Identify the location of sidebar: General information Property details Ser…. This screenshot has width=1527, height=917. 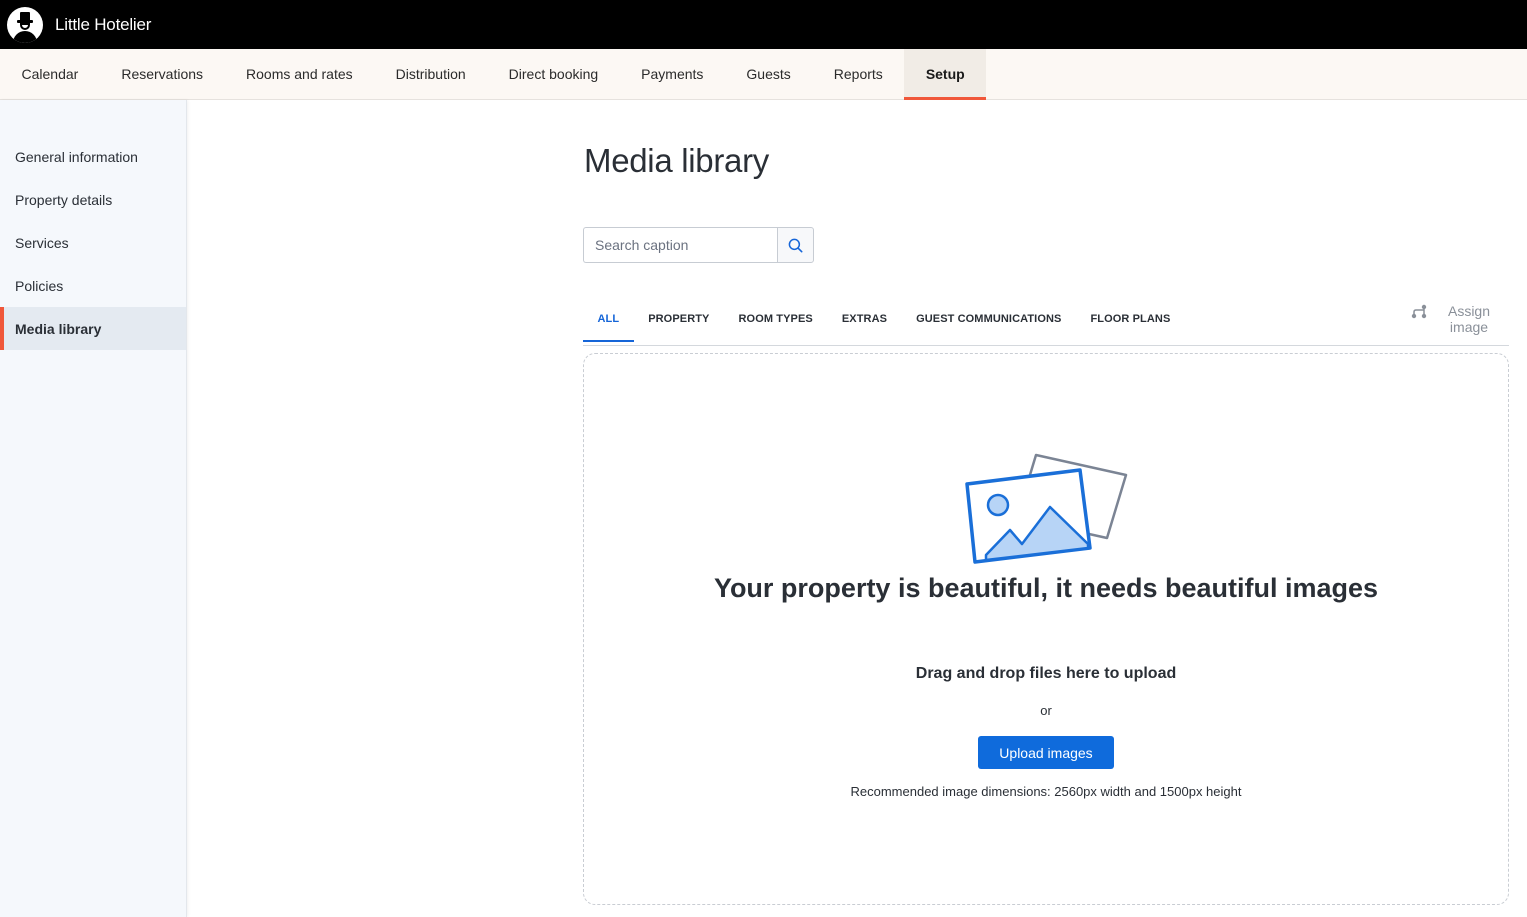
(93, 508).